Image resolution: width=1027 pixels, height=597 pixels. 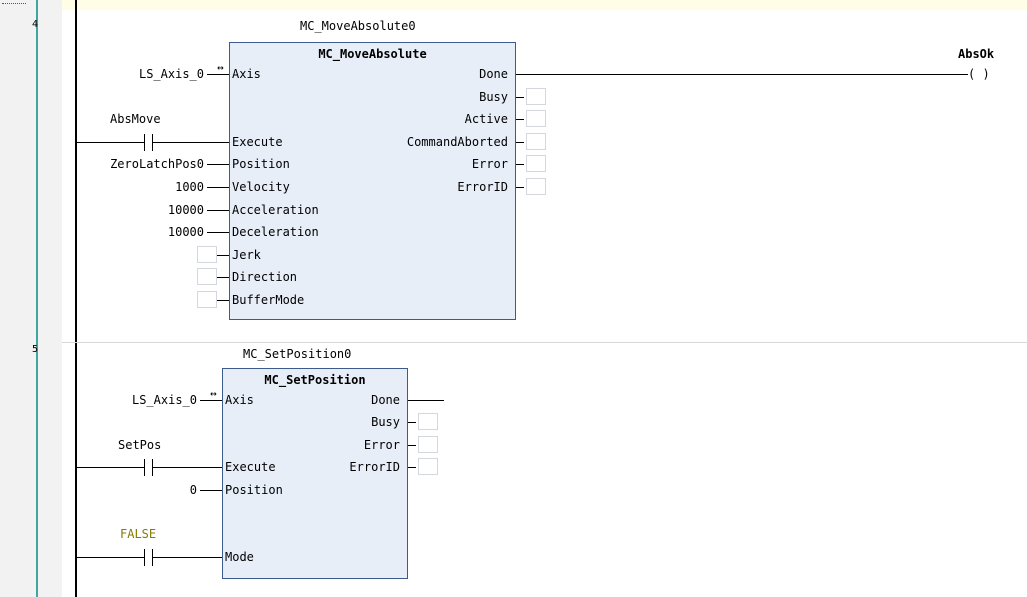 What do you see at coordinates (536, 118) in the screenshot?
I see `empty-output-active` at bounding box center [536, 118].